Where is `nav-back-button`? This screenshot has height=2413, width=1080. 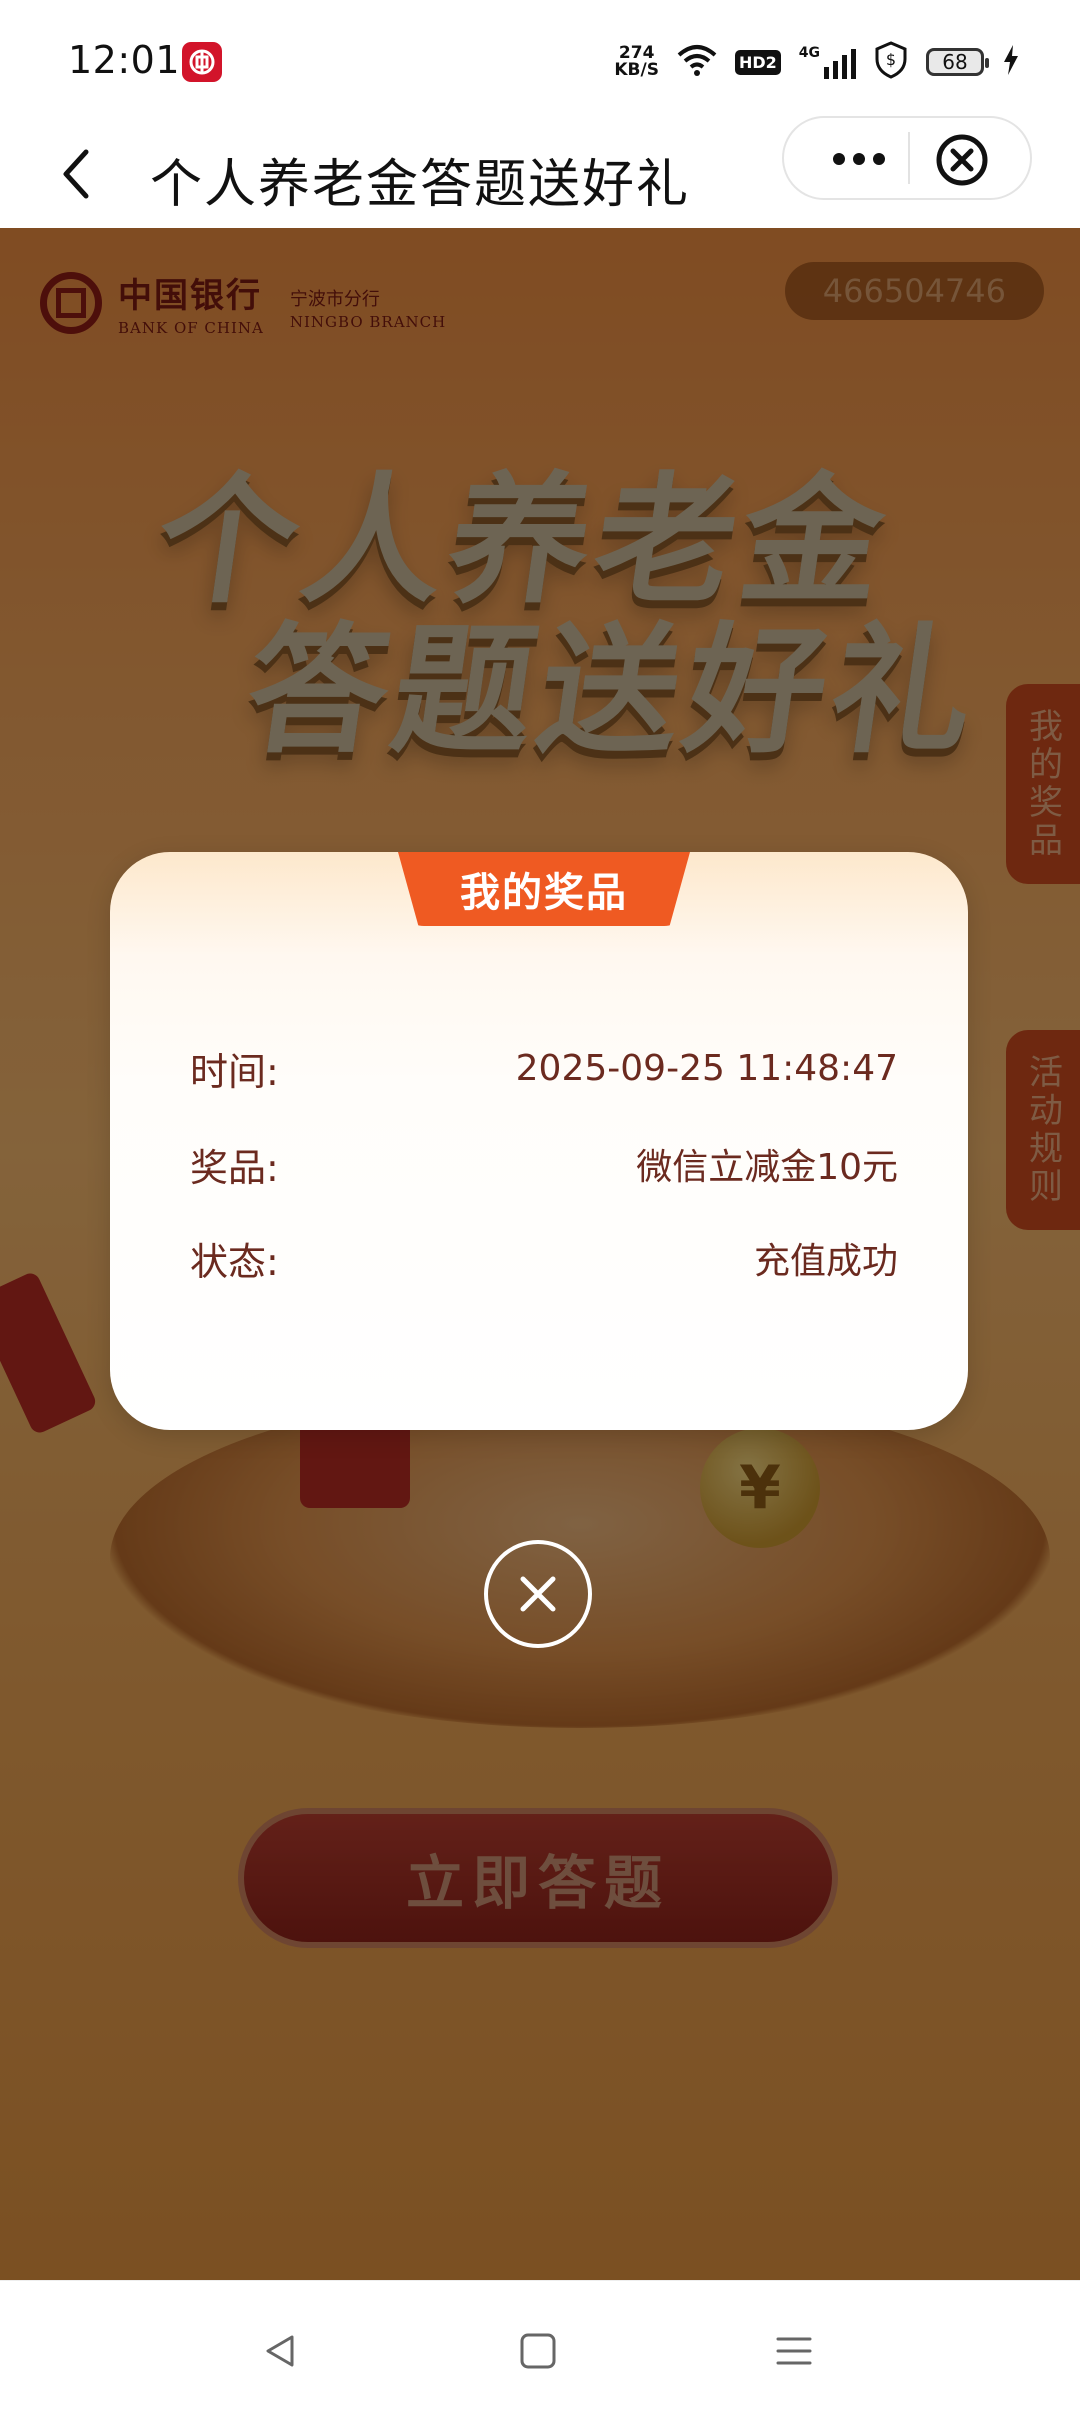
nav-back-button is located at coordinates (280, 2351).